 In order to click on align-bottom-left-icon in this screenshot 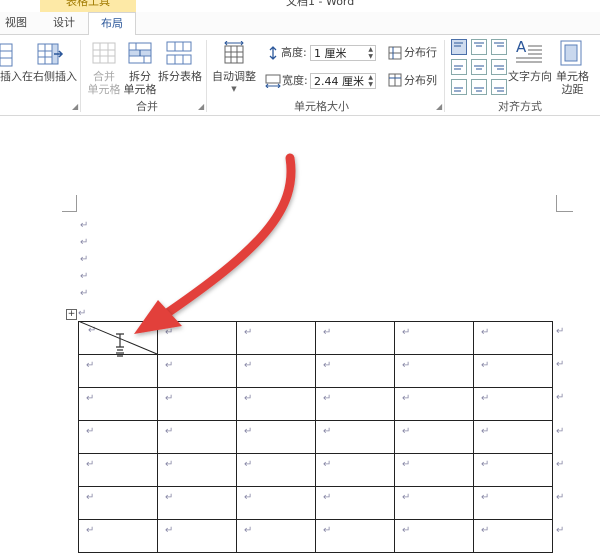, I will do `click(459, 89)`.